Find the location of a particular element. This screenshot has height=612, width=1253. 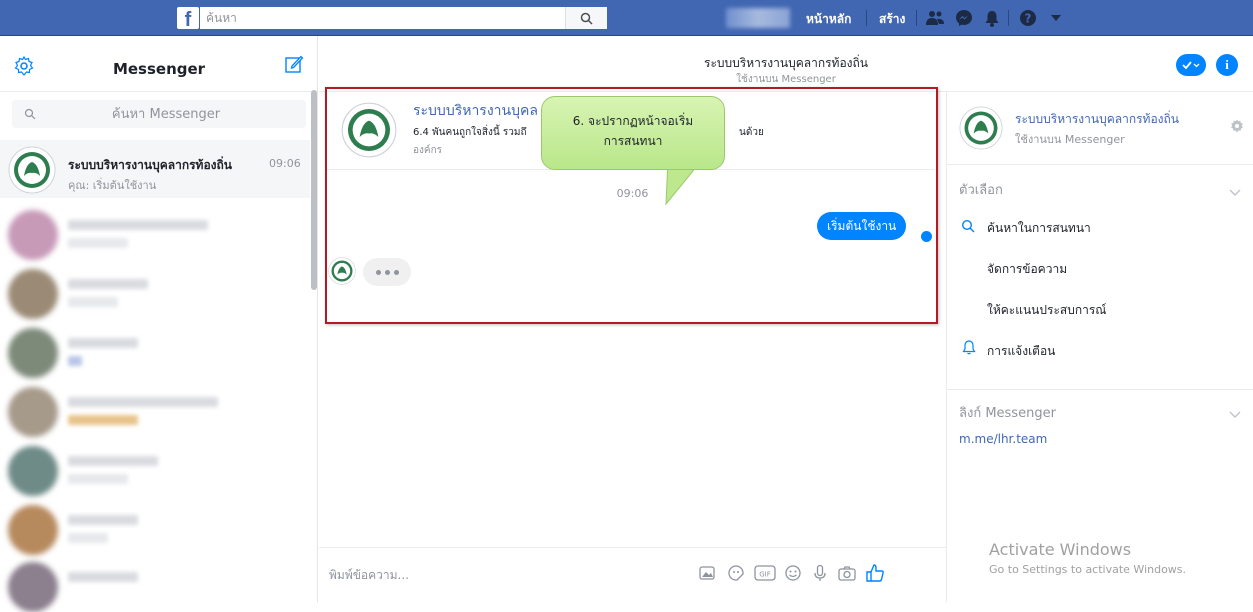

conversation-name: ระบบบริหารงานบุคลากรท้องถิ่น is located at coordinates (150, 165).